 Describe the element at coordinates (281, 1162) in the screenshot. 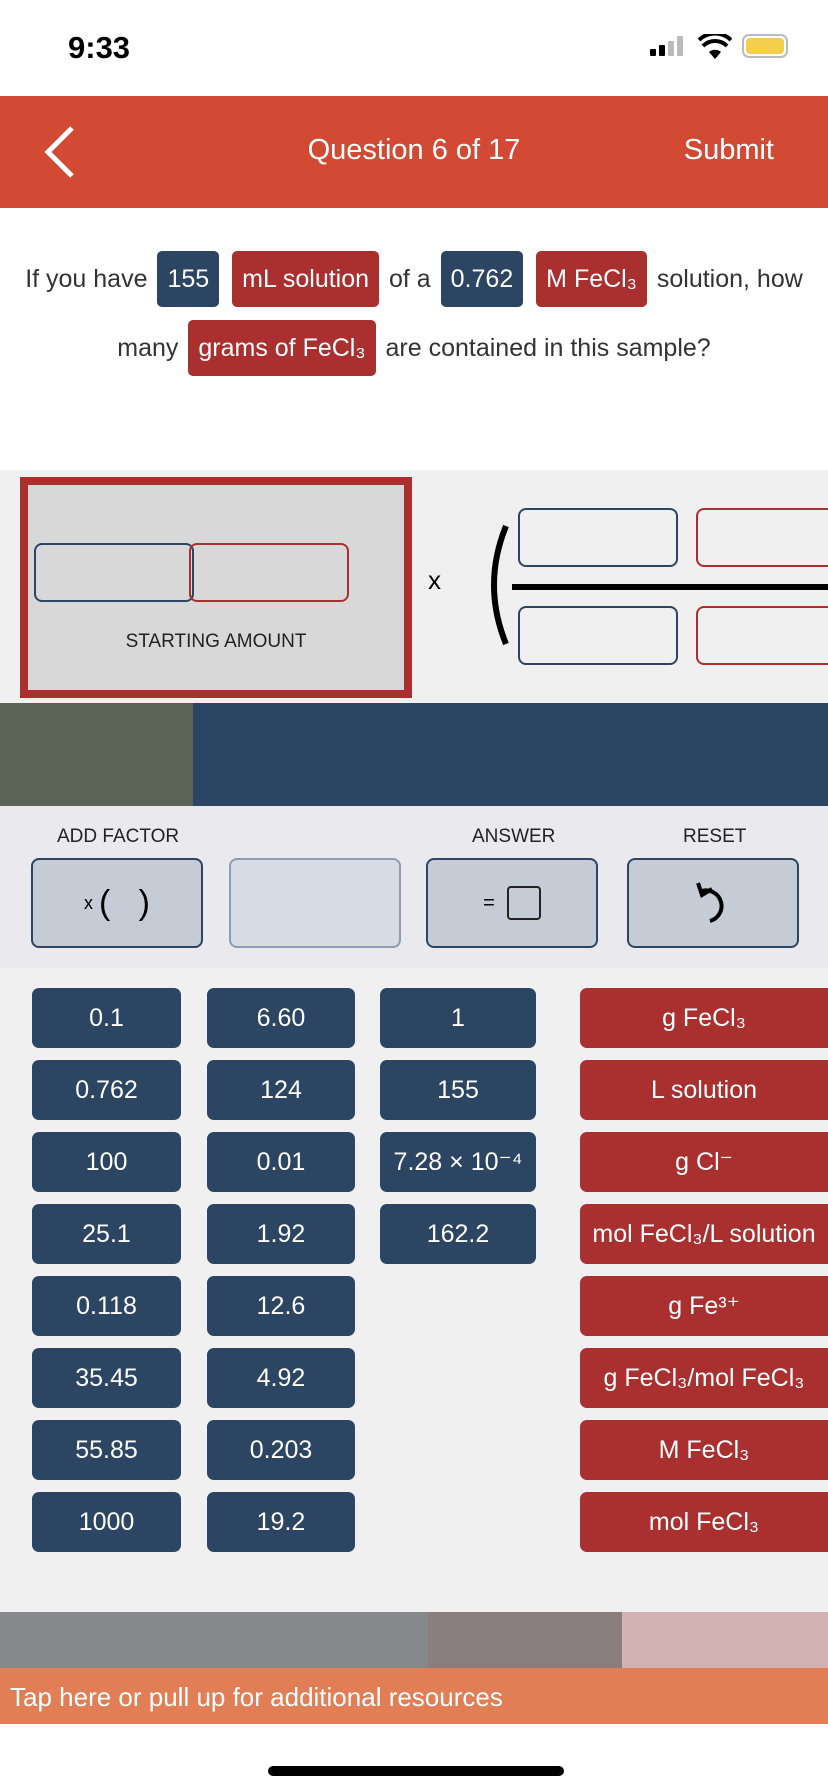

I see `number-tile: 0.01` at that location.